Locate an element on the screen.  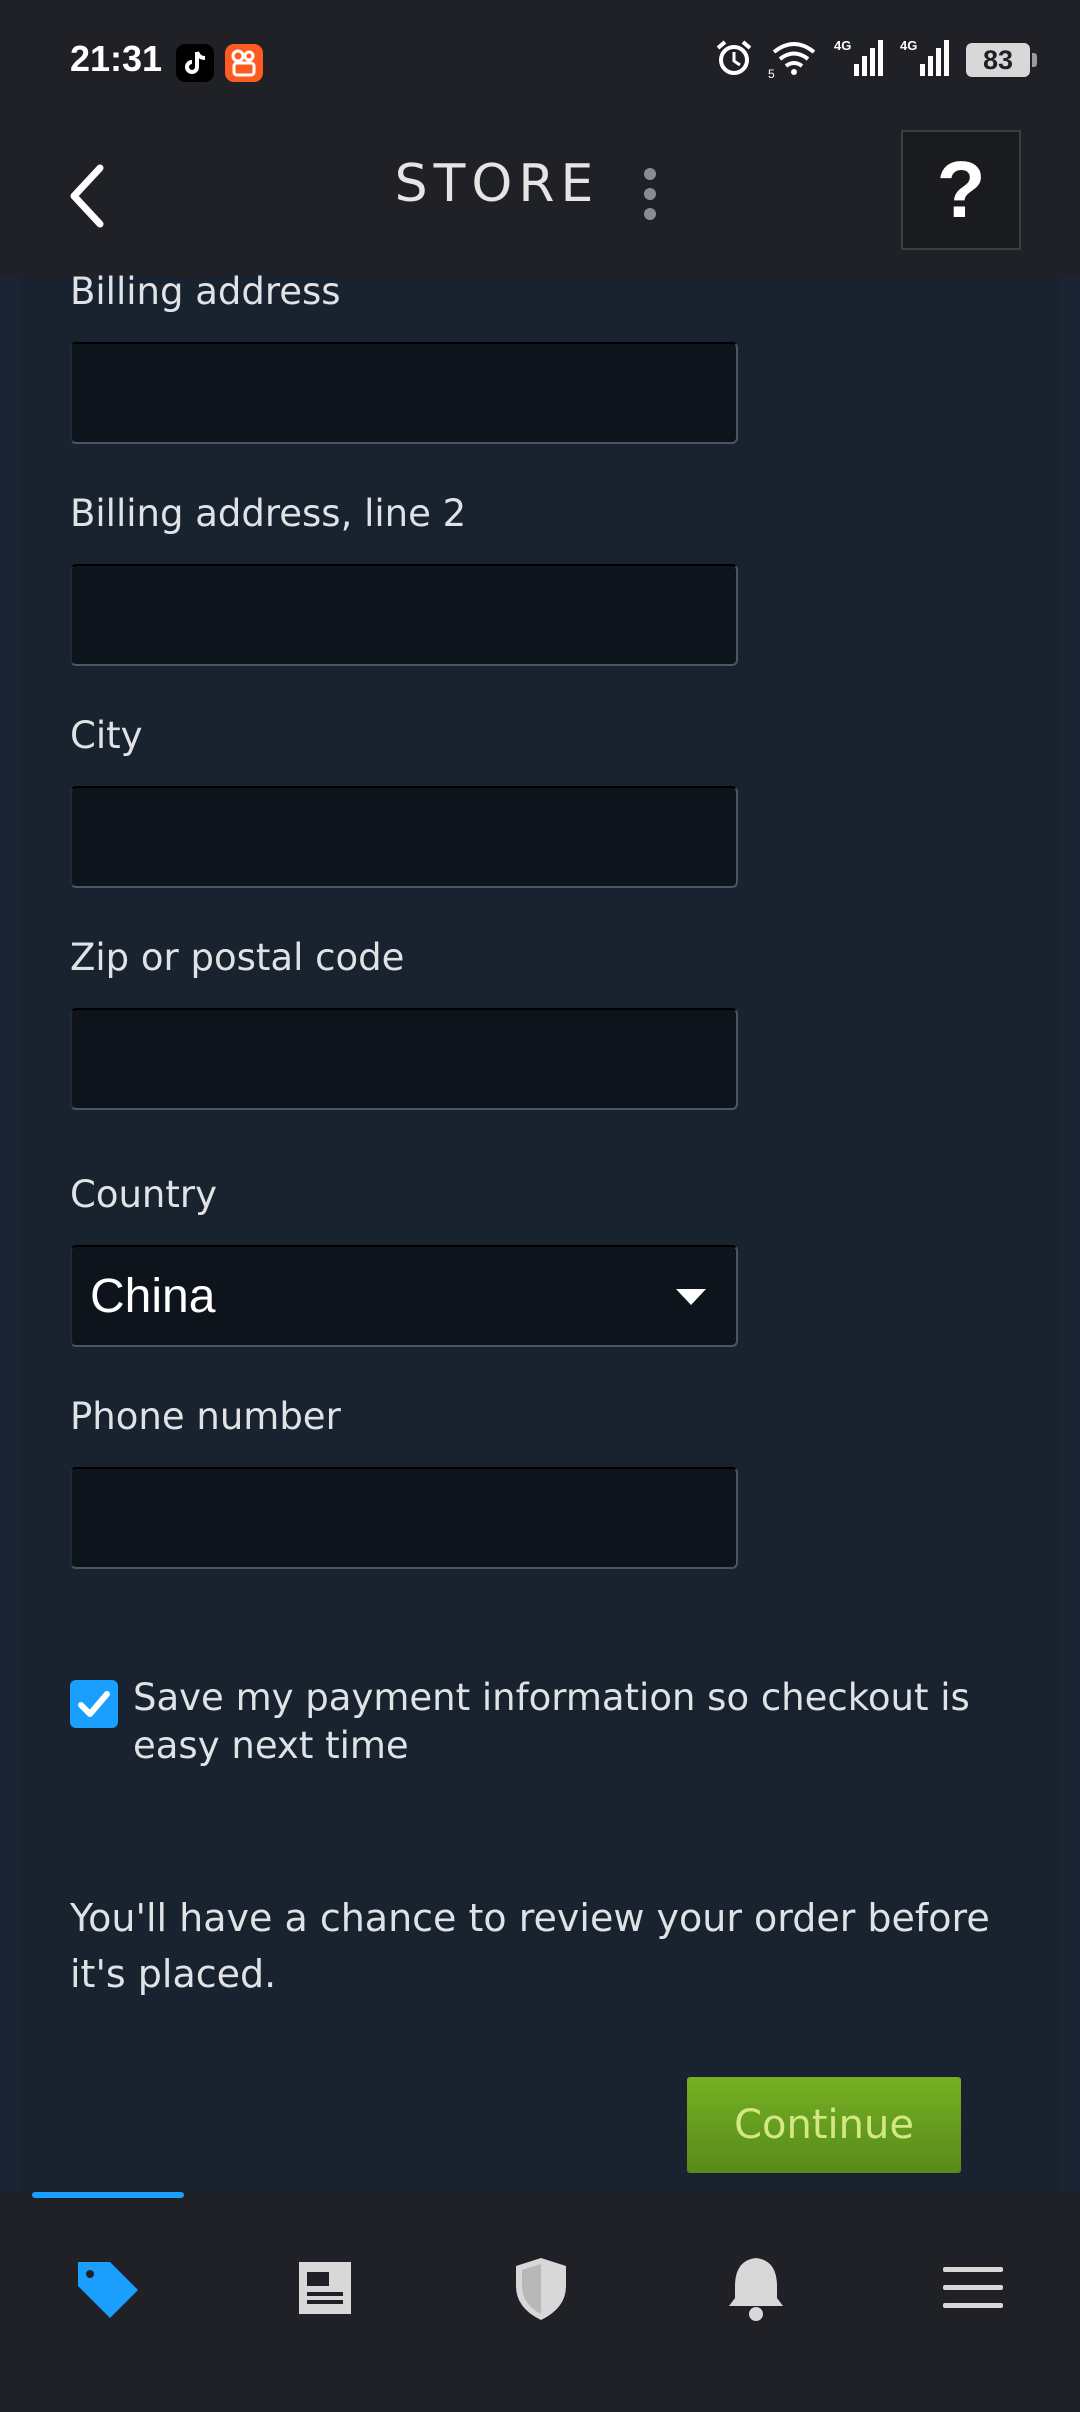
zip-field is located at coordinates (404, 1059).